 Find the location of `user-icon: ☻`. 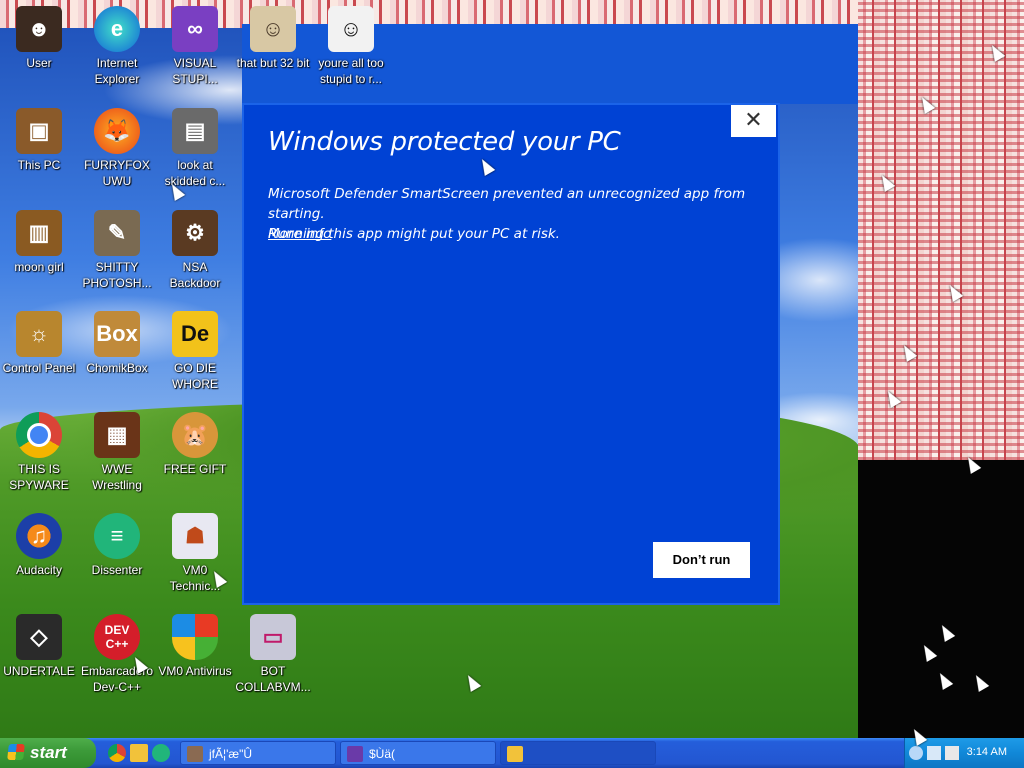

user-icon: ☻ is located at coordinates (39, 29).